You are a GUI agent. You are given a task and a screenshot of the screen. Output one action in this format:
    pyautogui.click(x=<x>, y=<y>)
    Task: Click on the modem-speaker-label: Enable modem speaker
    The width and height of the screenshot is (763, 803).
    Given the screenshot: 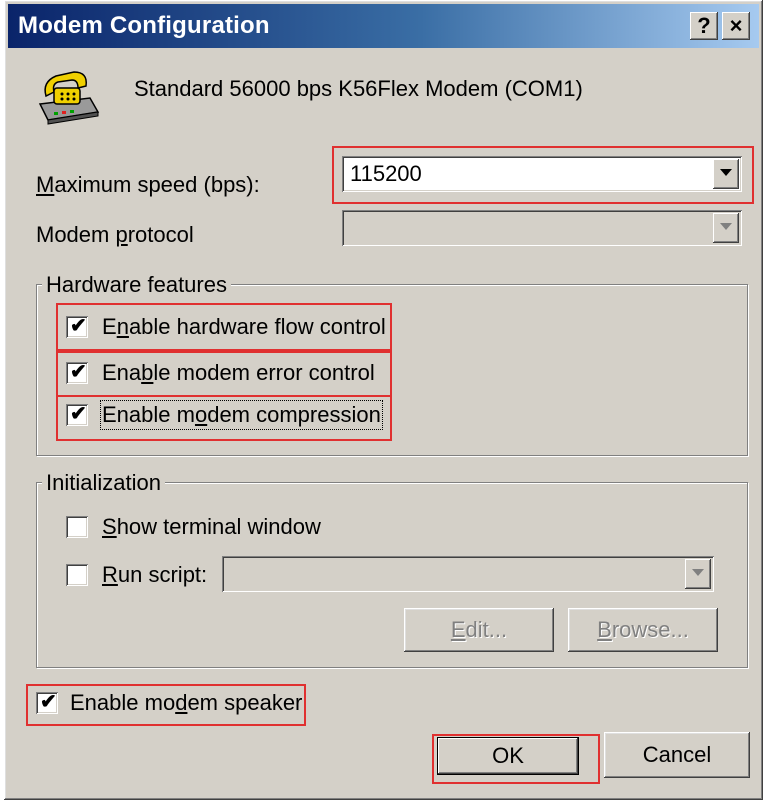 What is the action you would take?
    pyautogui.click(x=186, y=703)
    